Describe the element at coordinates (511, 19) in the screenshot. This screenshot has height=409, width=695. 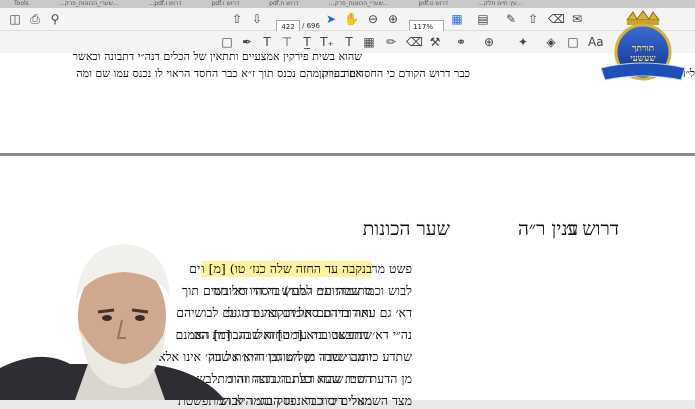
I see `sign-icon: ✎` at that location.